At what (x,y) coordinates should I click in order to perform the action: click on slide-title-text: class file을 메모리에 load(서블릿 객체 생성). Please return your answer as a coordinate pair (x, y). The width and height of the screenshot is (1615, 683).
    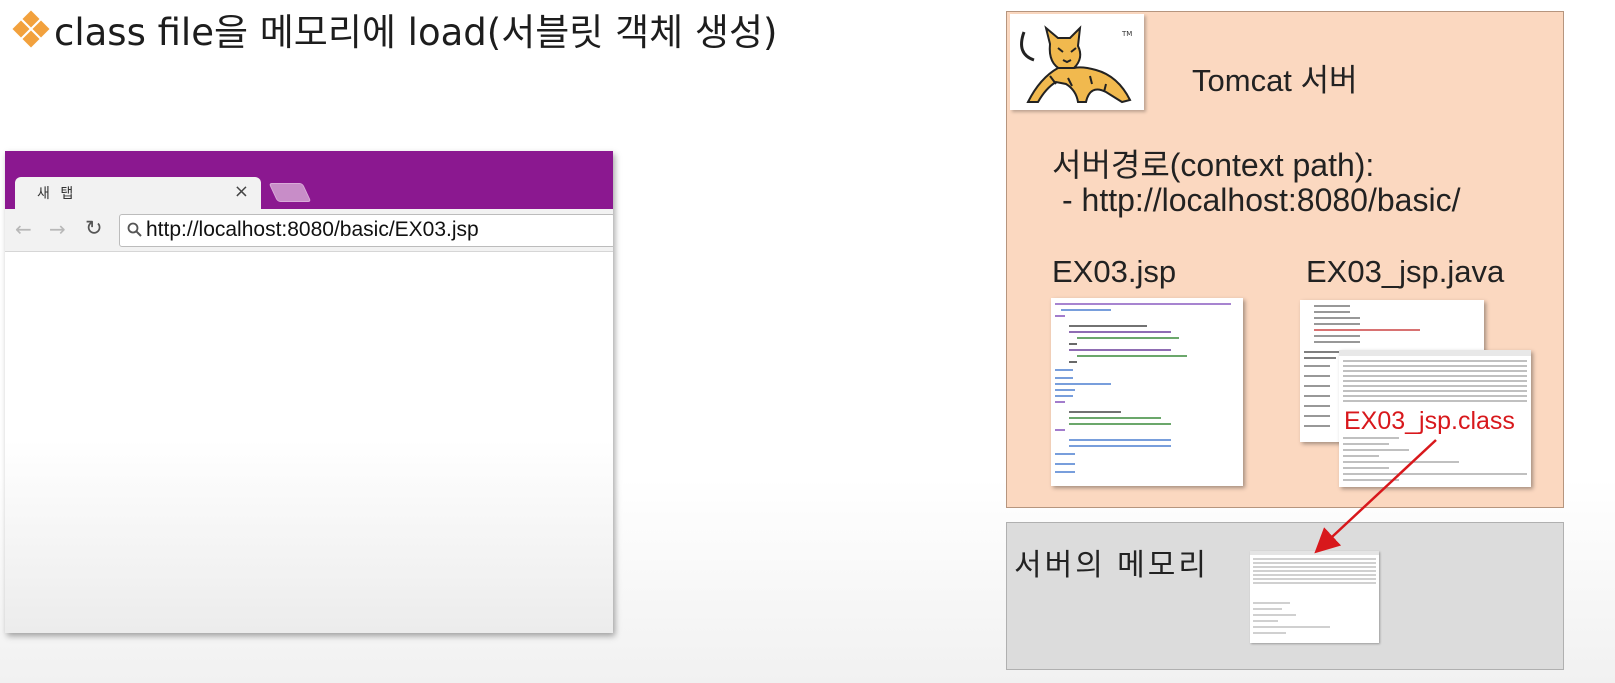
    Looking at the image, I should click on (416, 32).